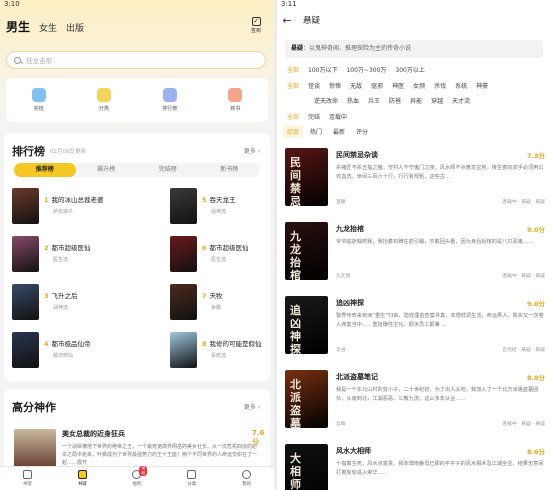 This screenshot has width=551, height=490. I want to click on new-book-icon, so click(235, 95).